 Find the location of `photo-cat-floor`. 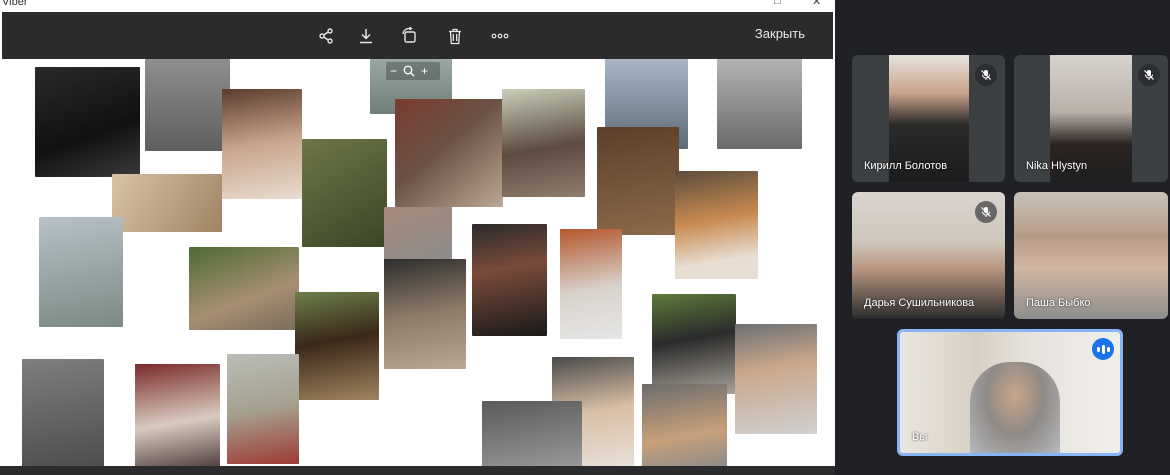

photo-cat-floor is located at coordinates (638, 181).